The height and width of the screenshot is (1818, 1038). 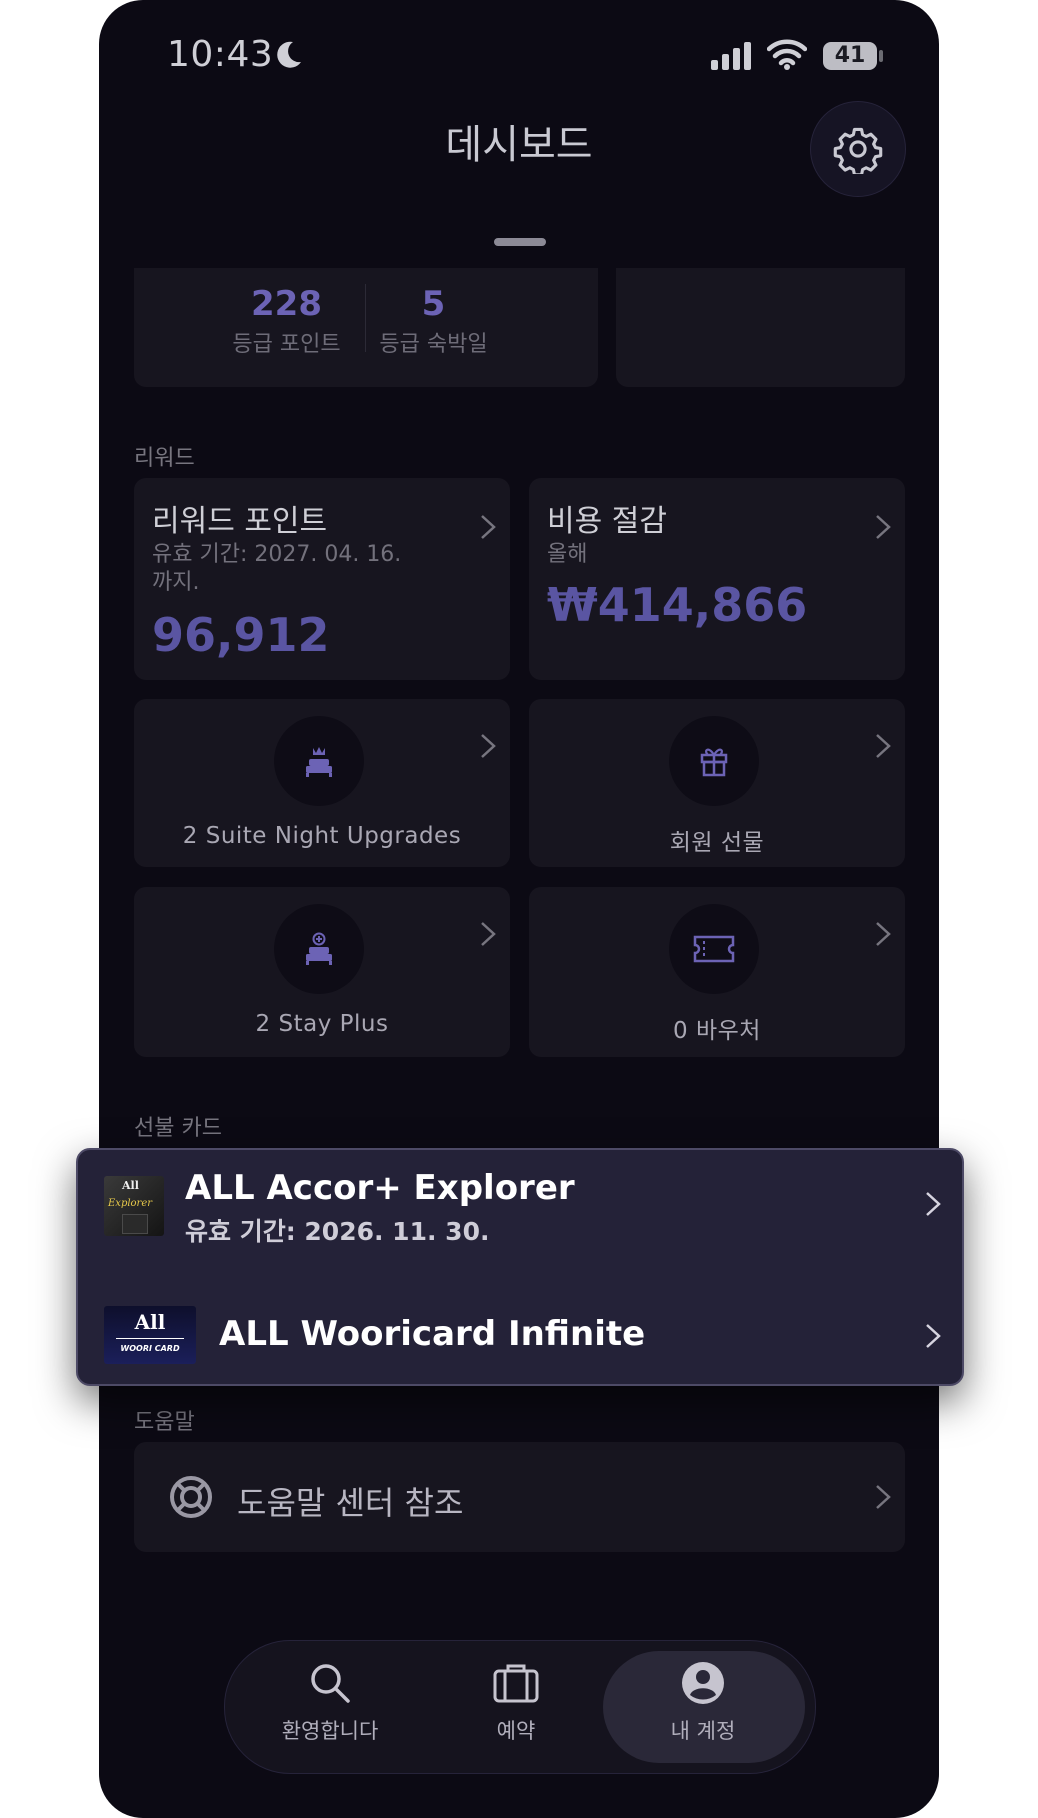 What do you see at coordinates (337, 1231) in the screenshot?
I see `prepaid-card-validity: 유효 기간: 2026. 11. 30.` at bounding box center [337, 1231].